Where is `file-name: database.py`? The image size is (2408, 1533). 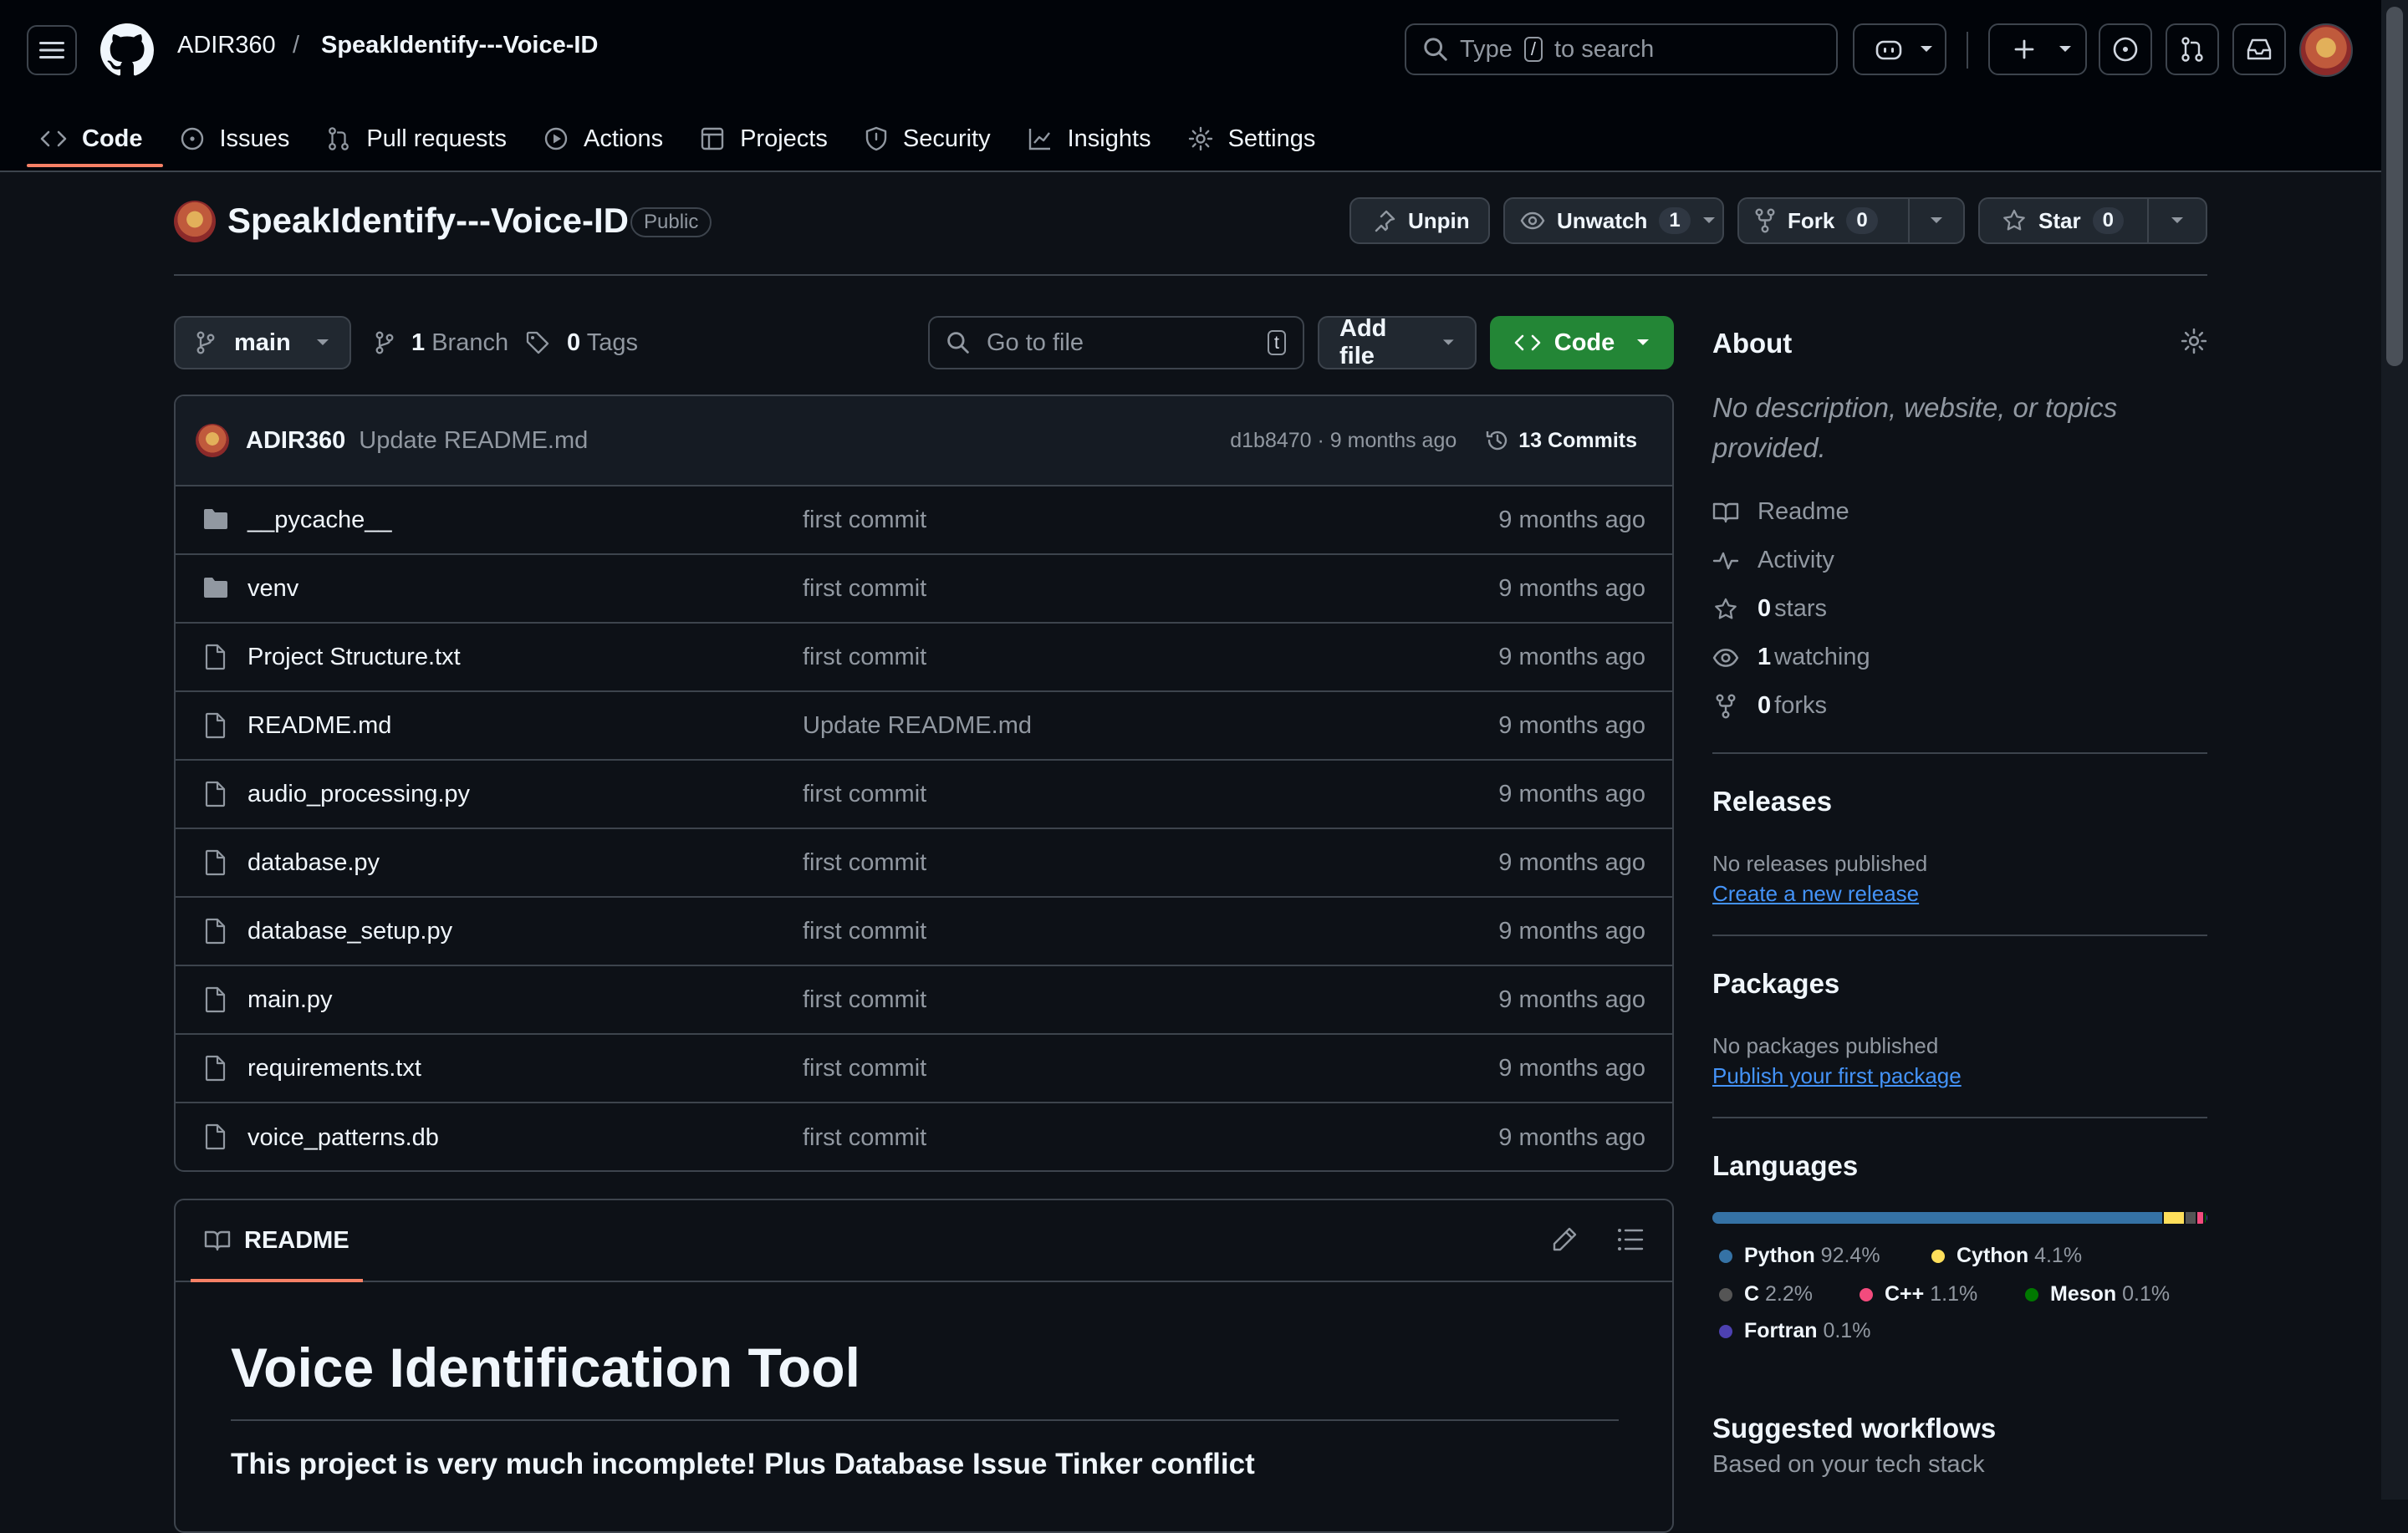
file-name: database.py is located at coordinates (313, 863).